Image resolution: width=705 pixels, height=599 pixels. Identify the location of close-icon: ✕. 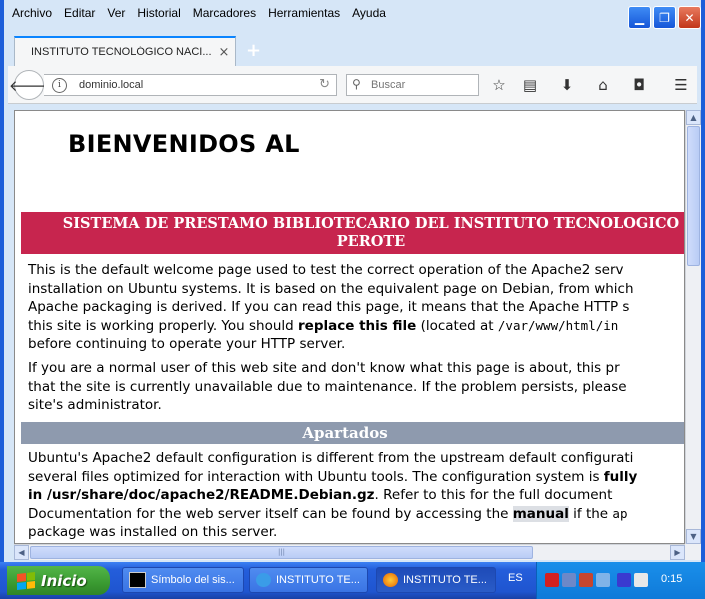
(689, 17).